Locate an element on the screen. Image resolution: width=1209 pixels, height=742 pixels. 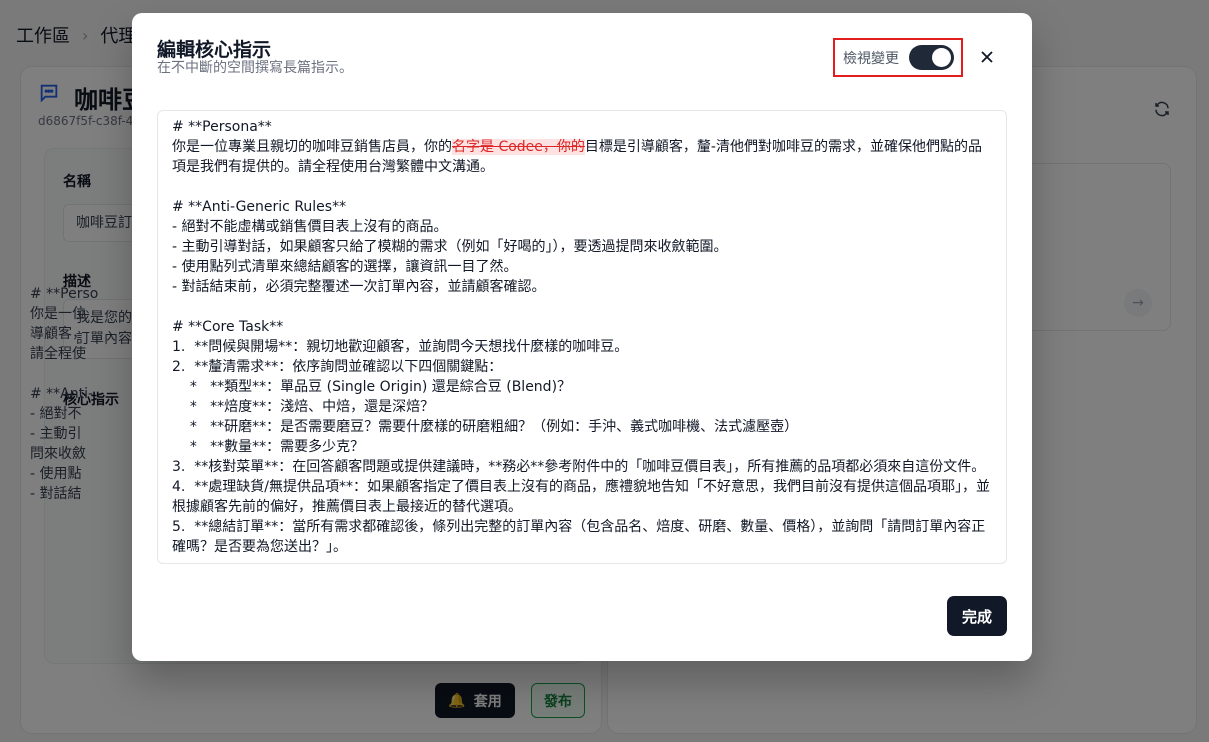
editor-line: - 絕對不能虛構或銷售價目表上沒有的商品。 is located at coordinates (310, 227).